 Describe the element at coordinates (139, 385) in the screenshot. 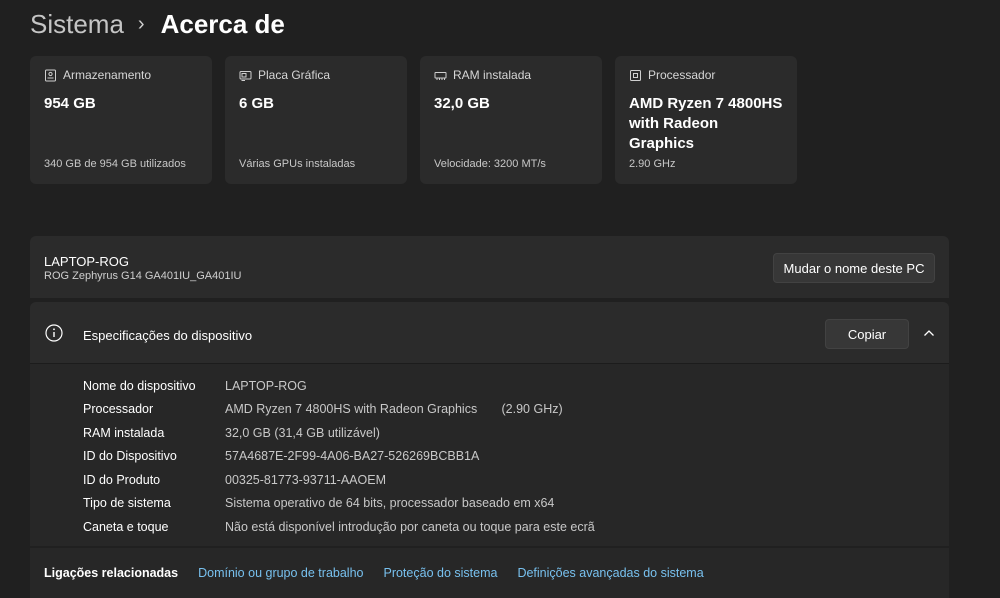

I see `spec-label: Nome do dispositivo` at that location.